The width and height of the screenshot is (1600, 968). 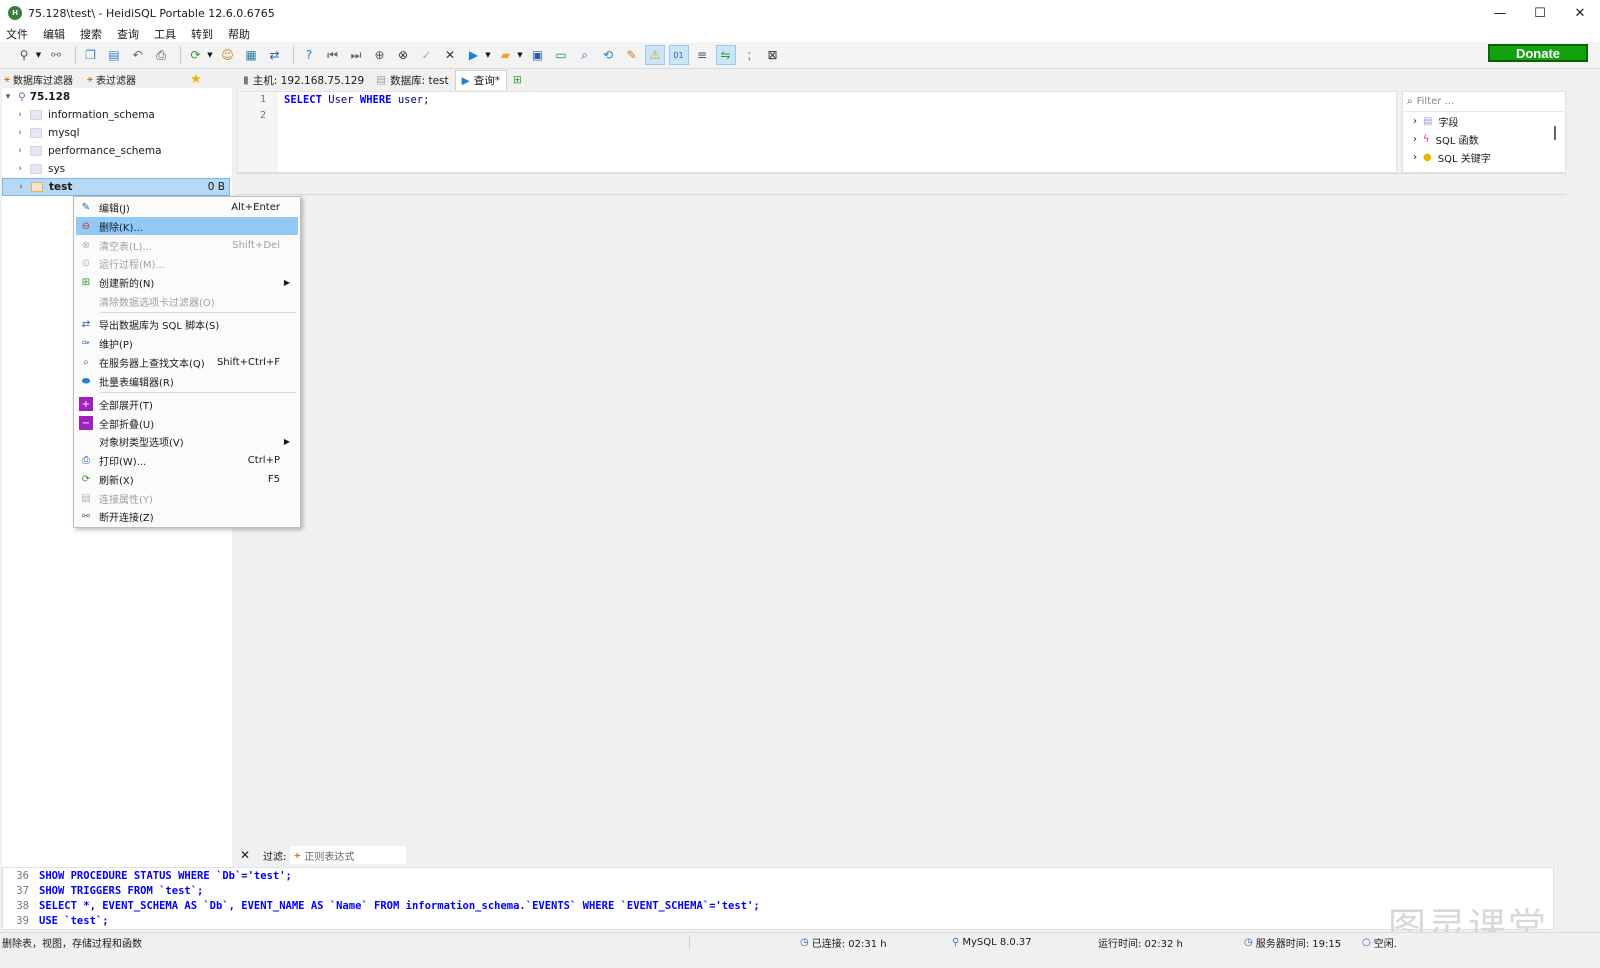 I want to click on find-icon: ⌕, so click(x=585, y=55).